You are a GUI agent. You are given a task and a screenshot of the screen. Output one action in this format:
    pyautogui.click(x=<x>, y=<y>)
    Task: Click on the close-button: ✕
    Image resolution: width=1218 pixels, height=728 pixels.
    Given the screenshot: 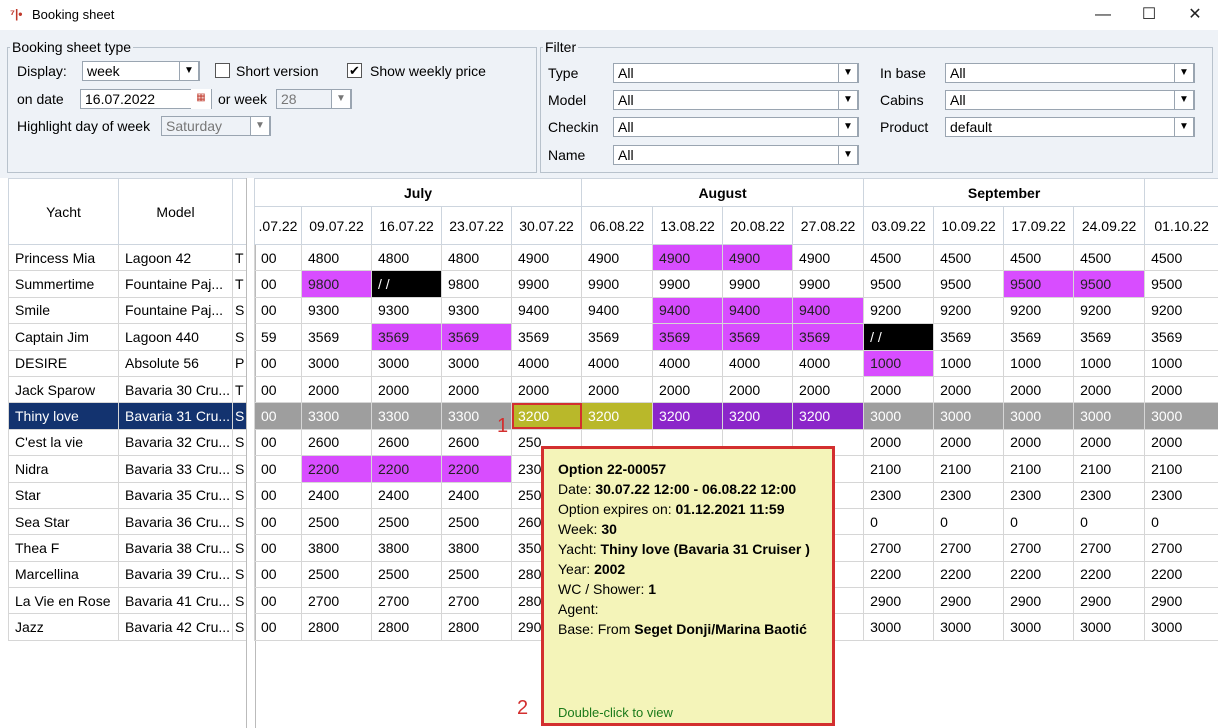 What is the action you would take?
    pyautogui.click(x=1195, y=15)
    